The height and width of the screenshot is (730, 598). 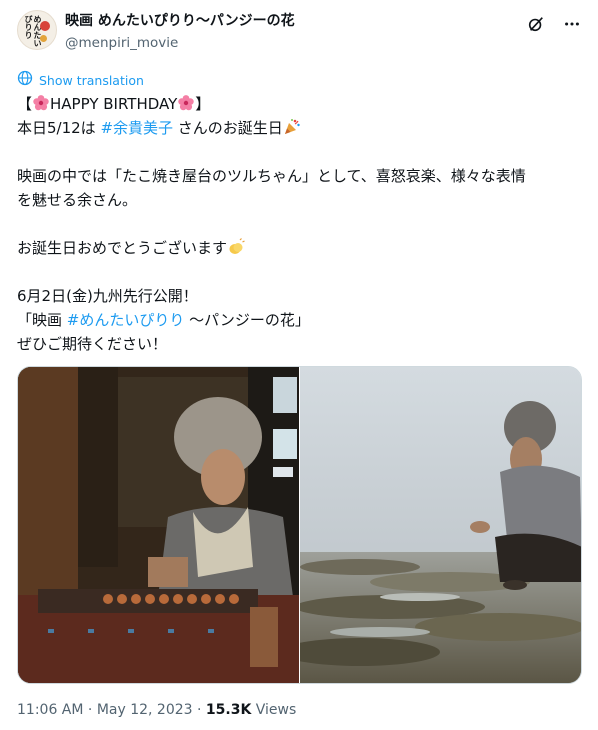 What do you see at coordinates (554, 24) in the screenshot?
I see `header-actions` at bounding box center [554, 24].